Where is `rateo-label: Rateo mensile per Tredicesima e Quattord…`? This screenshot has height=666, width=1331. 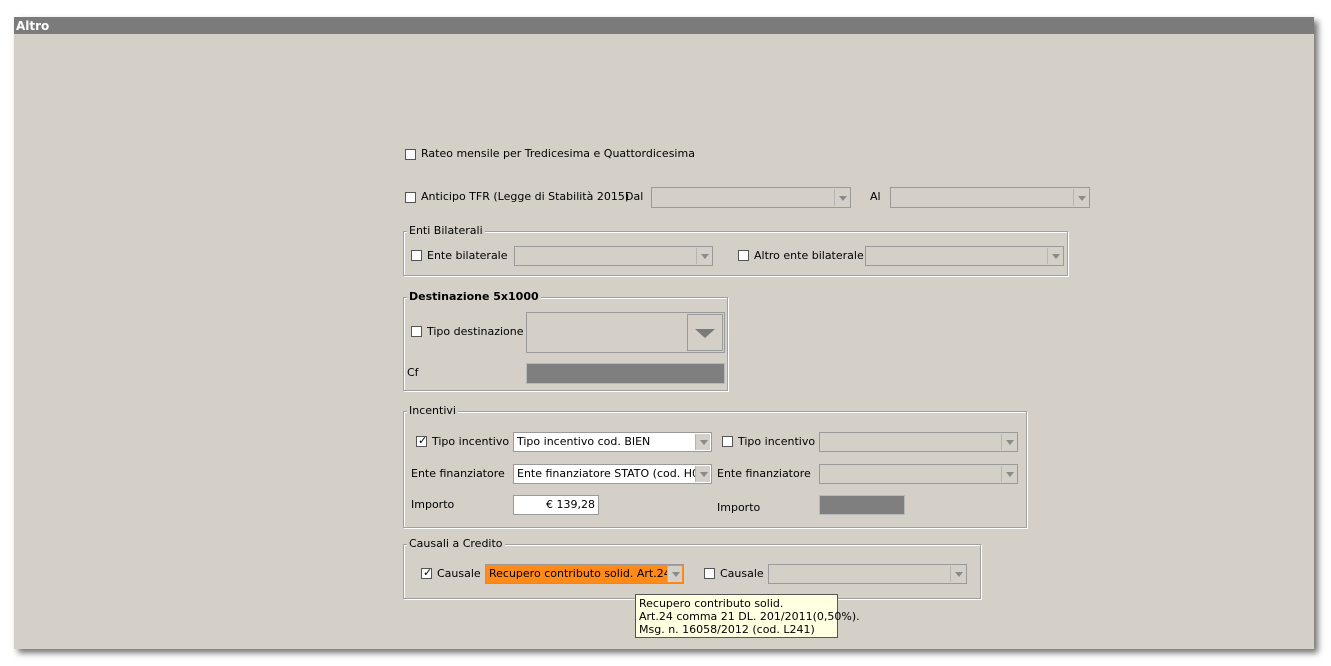
rateo-label: Rateo mensile per Tredicesima e Quattord… is located at coordinates (558, 153).